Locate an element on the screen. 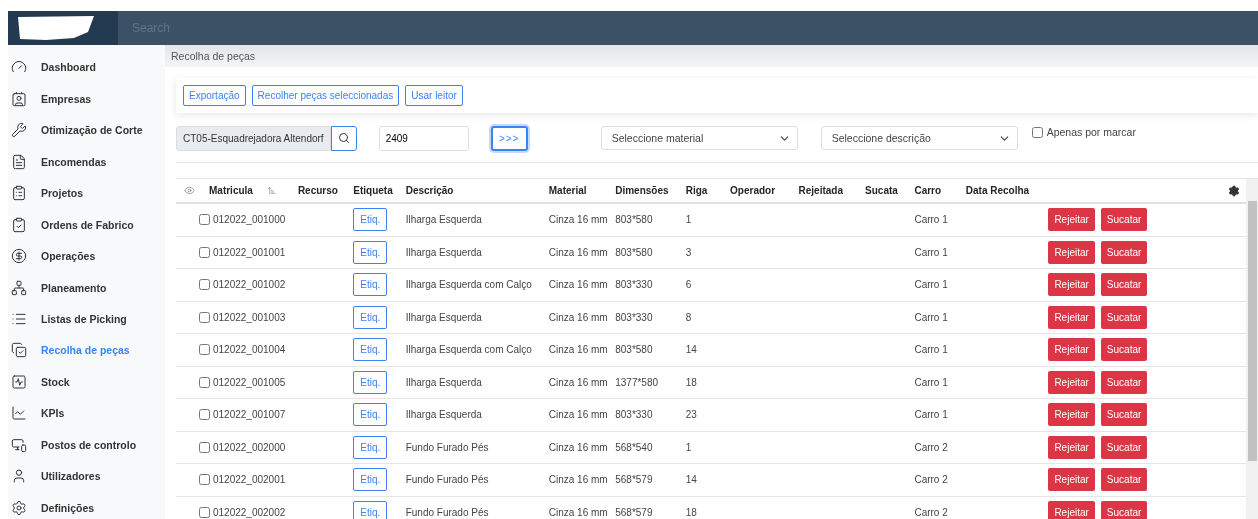 The height and width of the screenshot is (519, 1258). toolbar-button: Usar leitor is located at coordinates (434, 95).